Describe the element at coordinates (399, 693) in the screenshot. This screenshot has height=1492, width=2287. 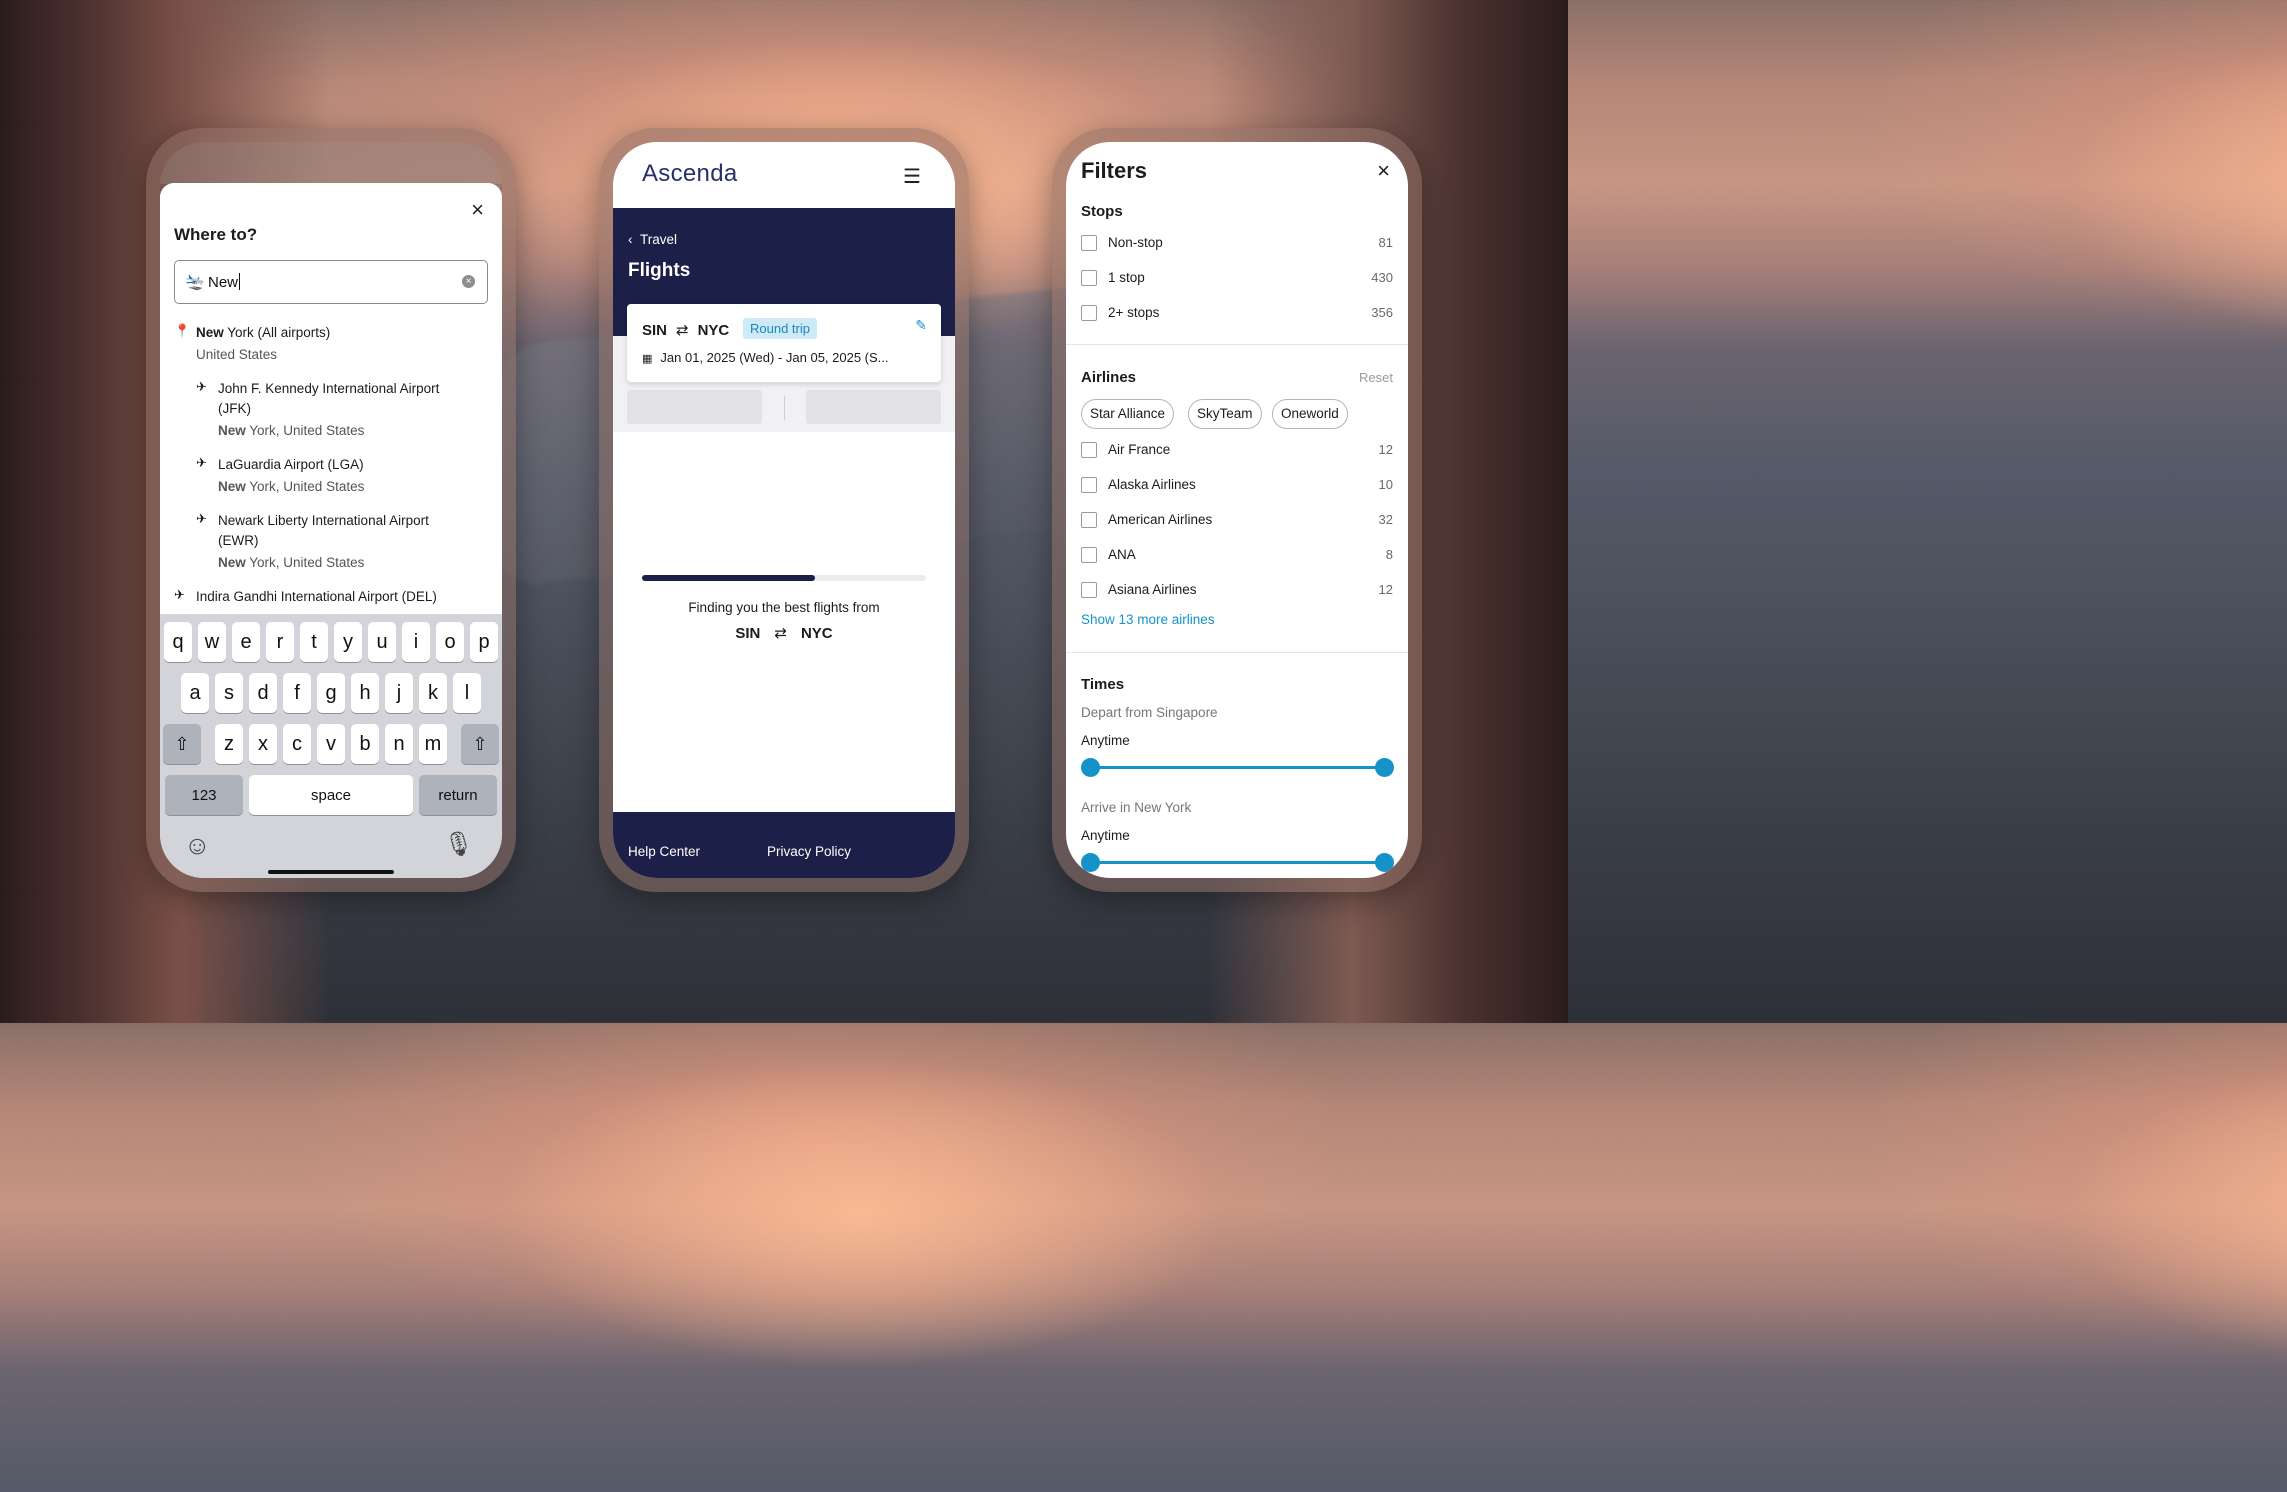
I see `key-j: j` at that location.